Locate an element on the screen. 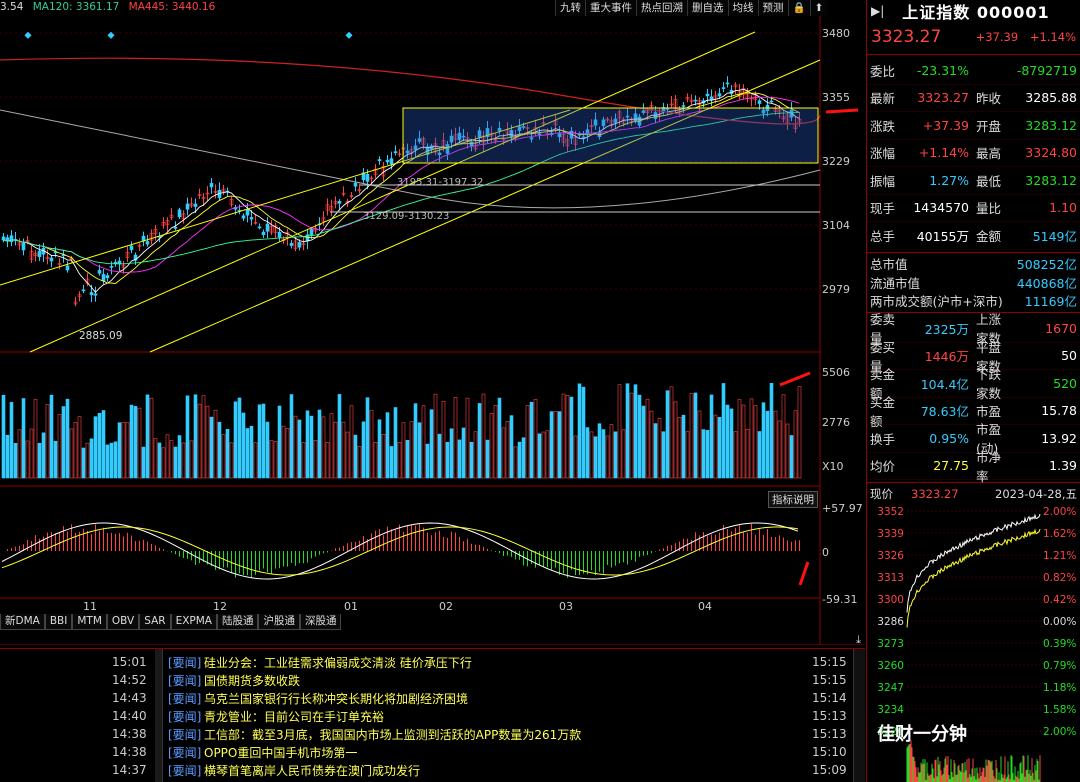  news-item: 14:40 [要闻] 青龙管业：目前公司在手订单充裕 15:13 is located at coordinates (432, 716).